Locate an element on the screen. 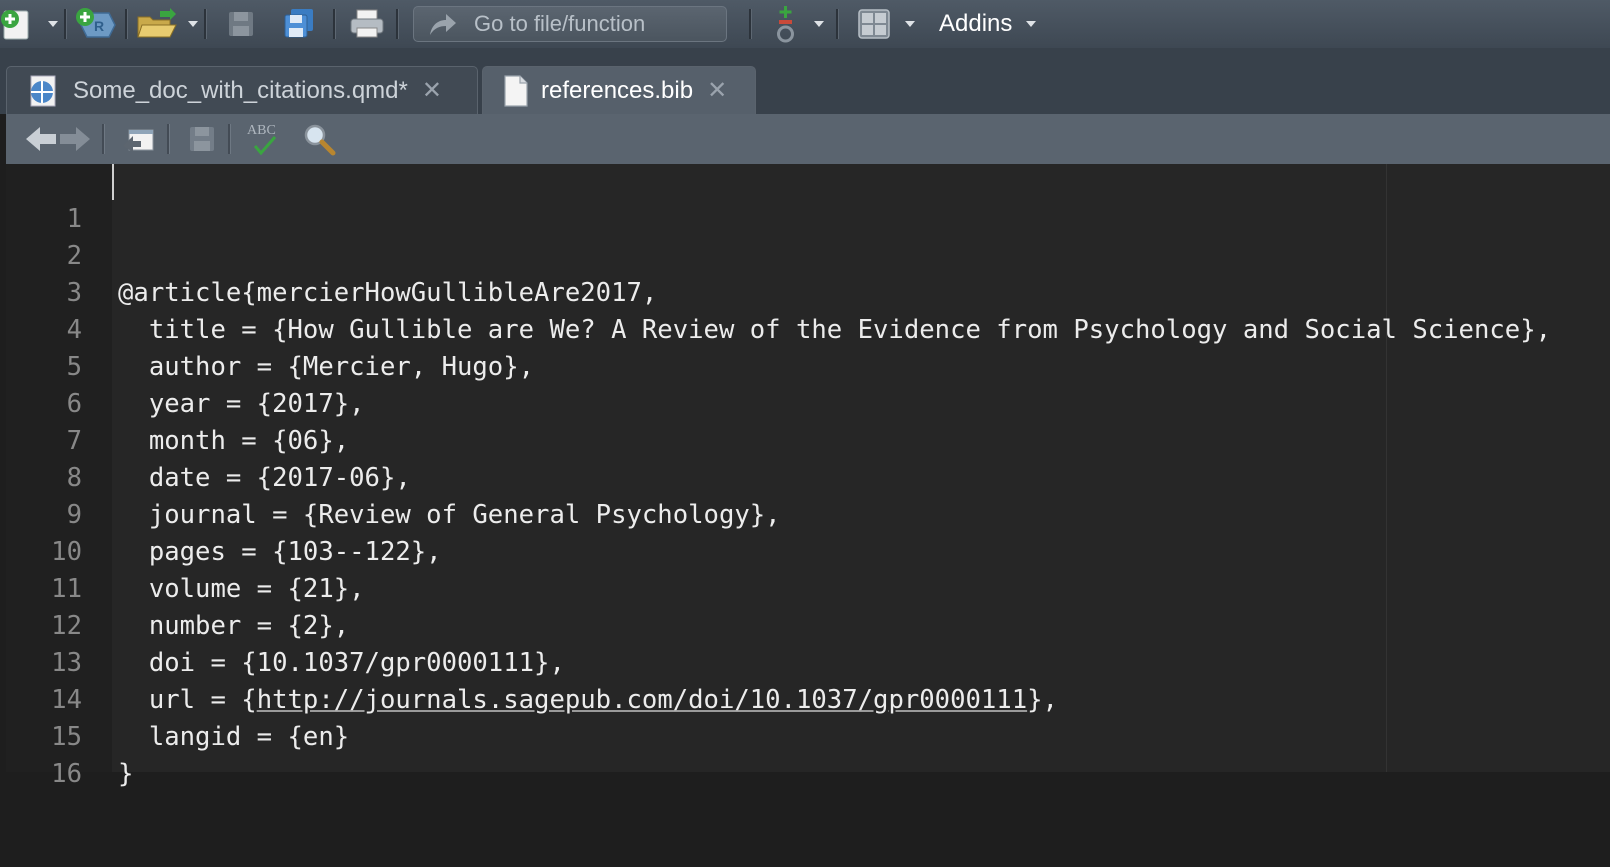 The width and height of the screenshot is (1610, 867). code-line: 2 @article{mercierHowGullibleAre2017, is located at coordinates (808, 254).